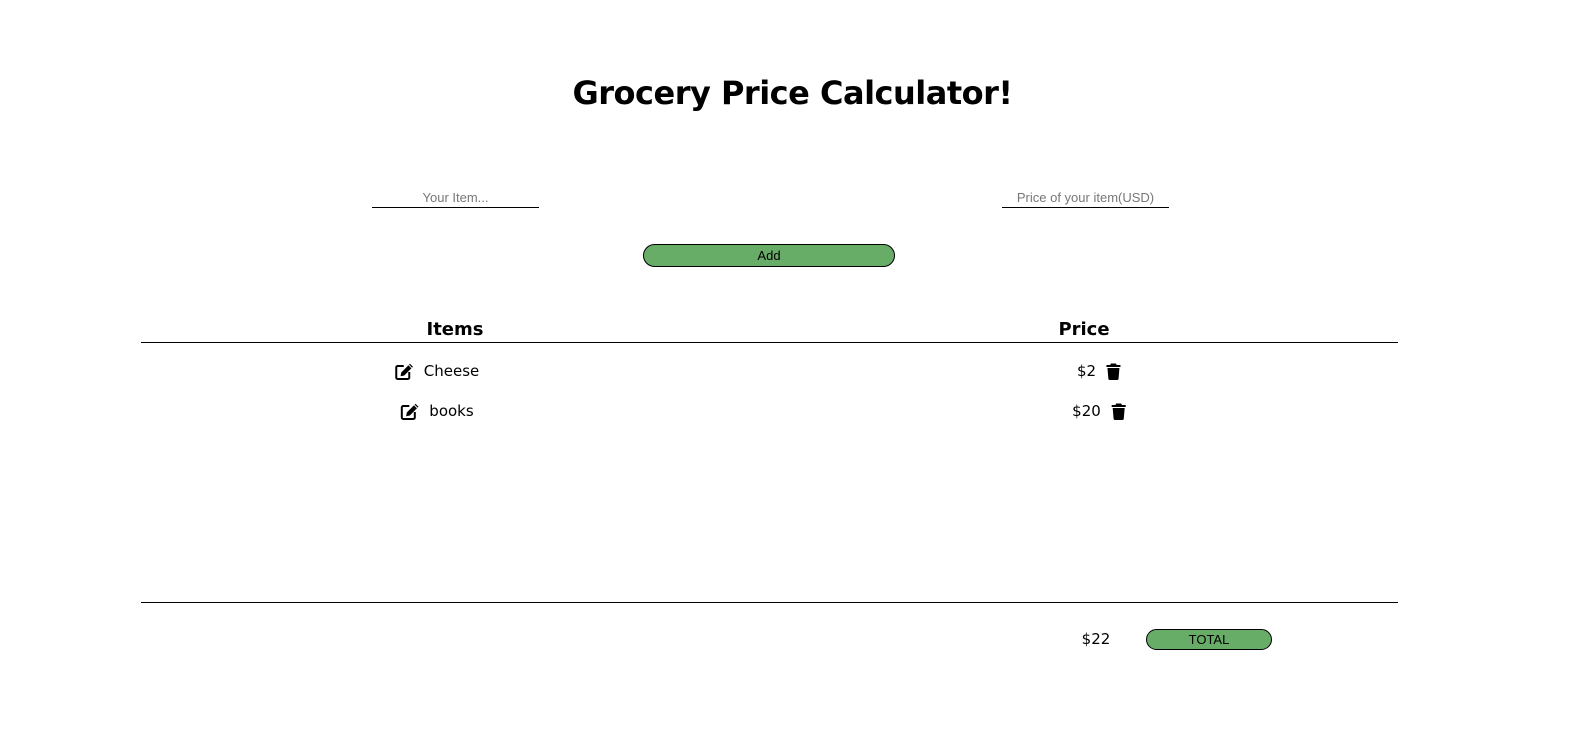 The image size is (1585, 748). What do you see at coordinates (1099, 371) in the screenshot?
I see `table-row-price-cell: $2` at bounding box center [1099, 371].